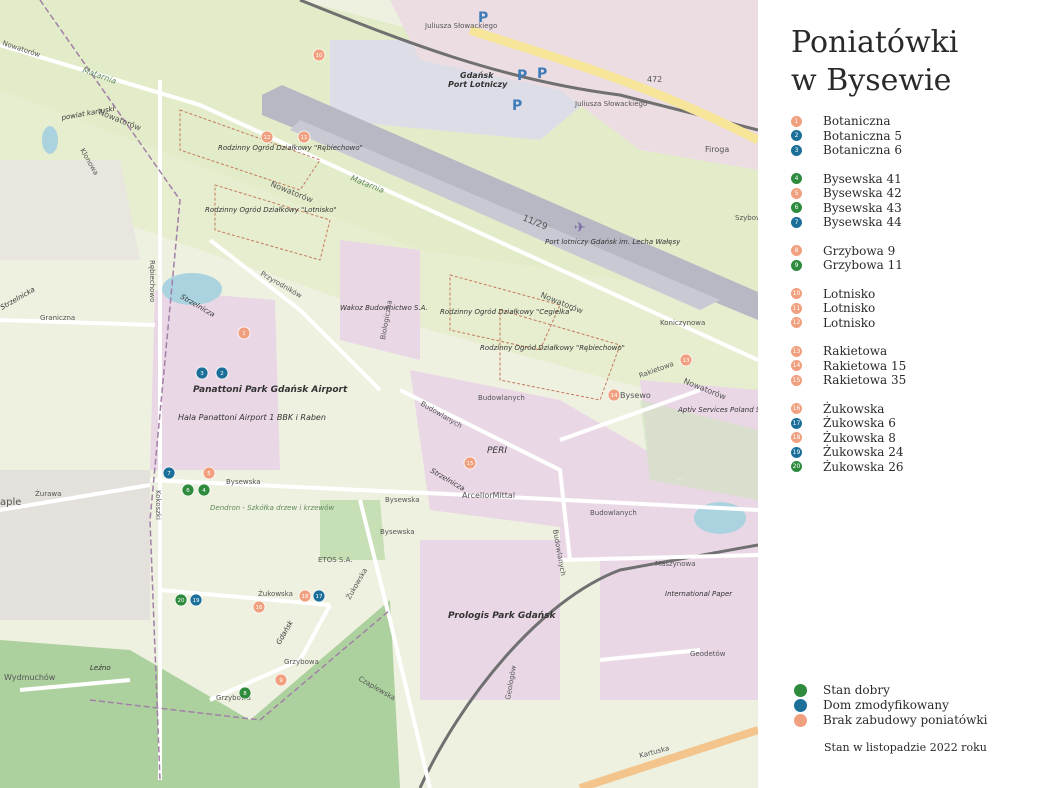 The height and width of the screenshot is (788, 1038). I want to click on marker-14: 14, so click(614, 395).